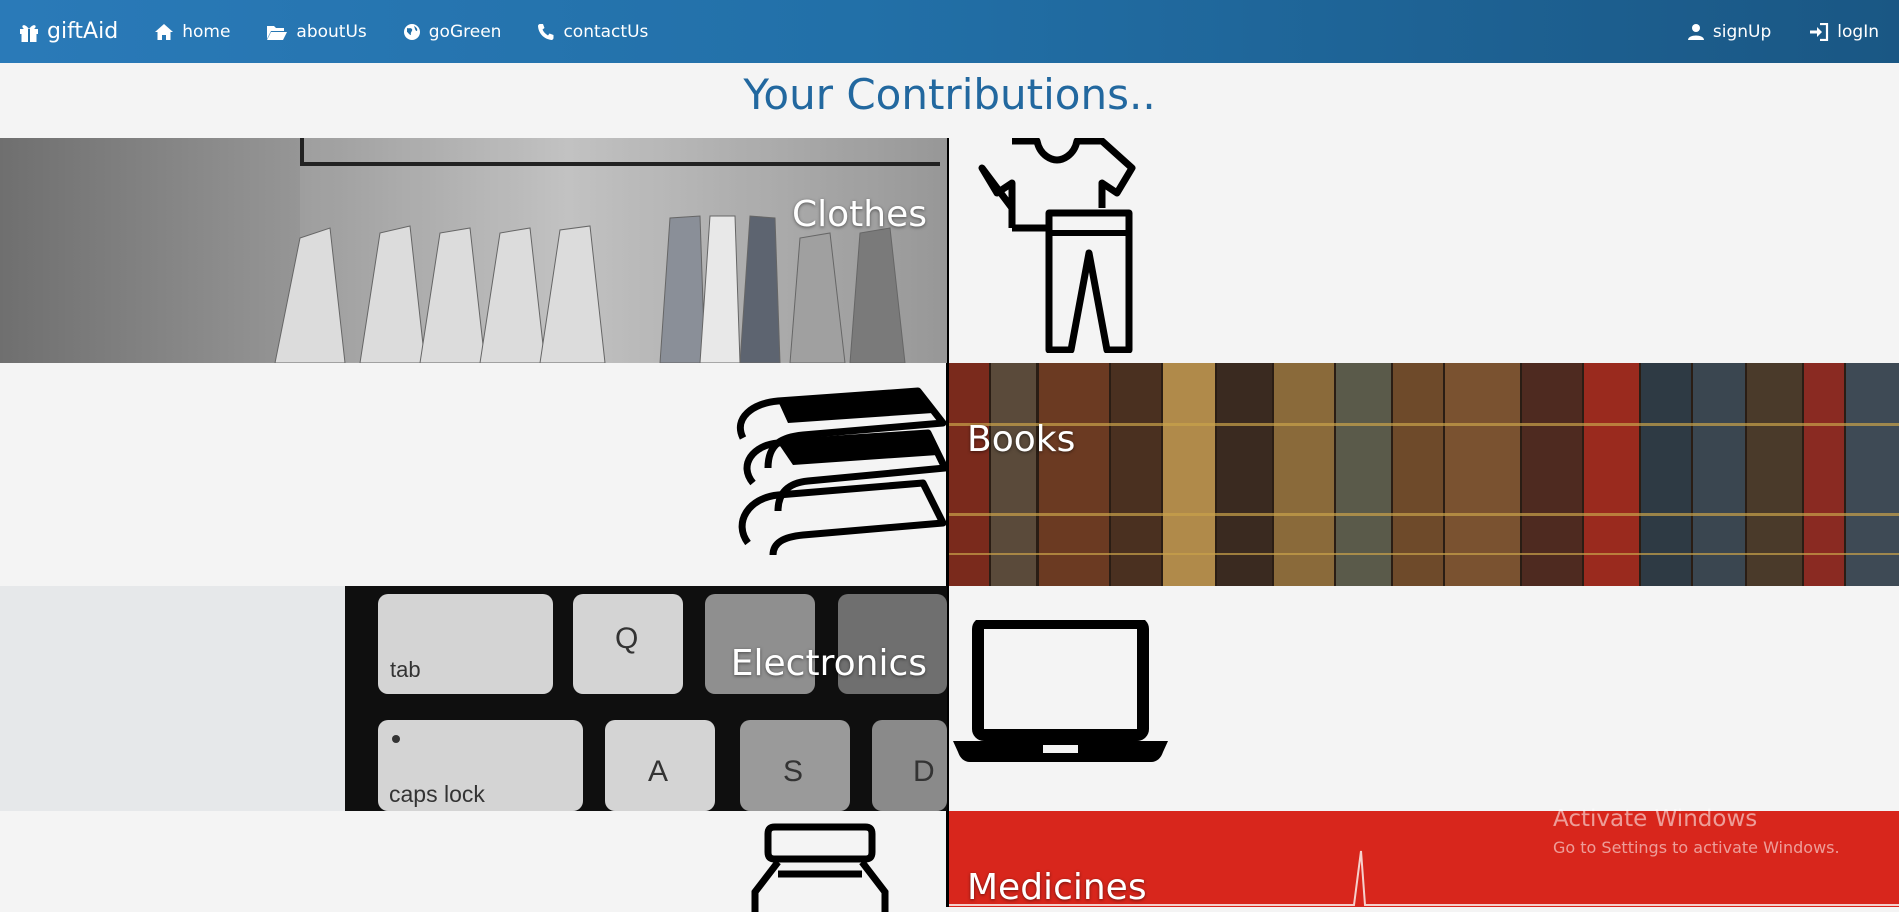 This screenshot has width=1899, height=912. I want to click on nav-contact-us: contactUs, so click(592, 32).